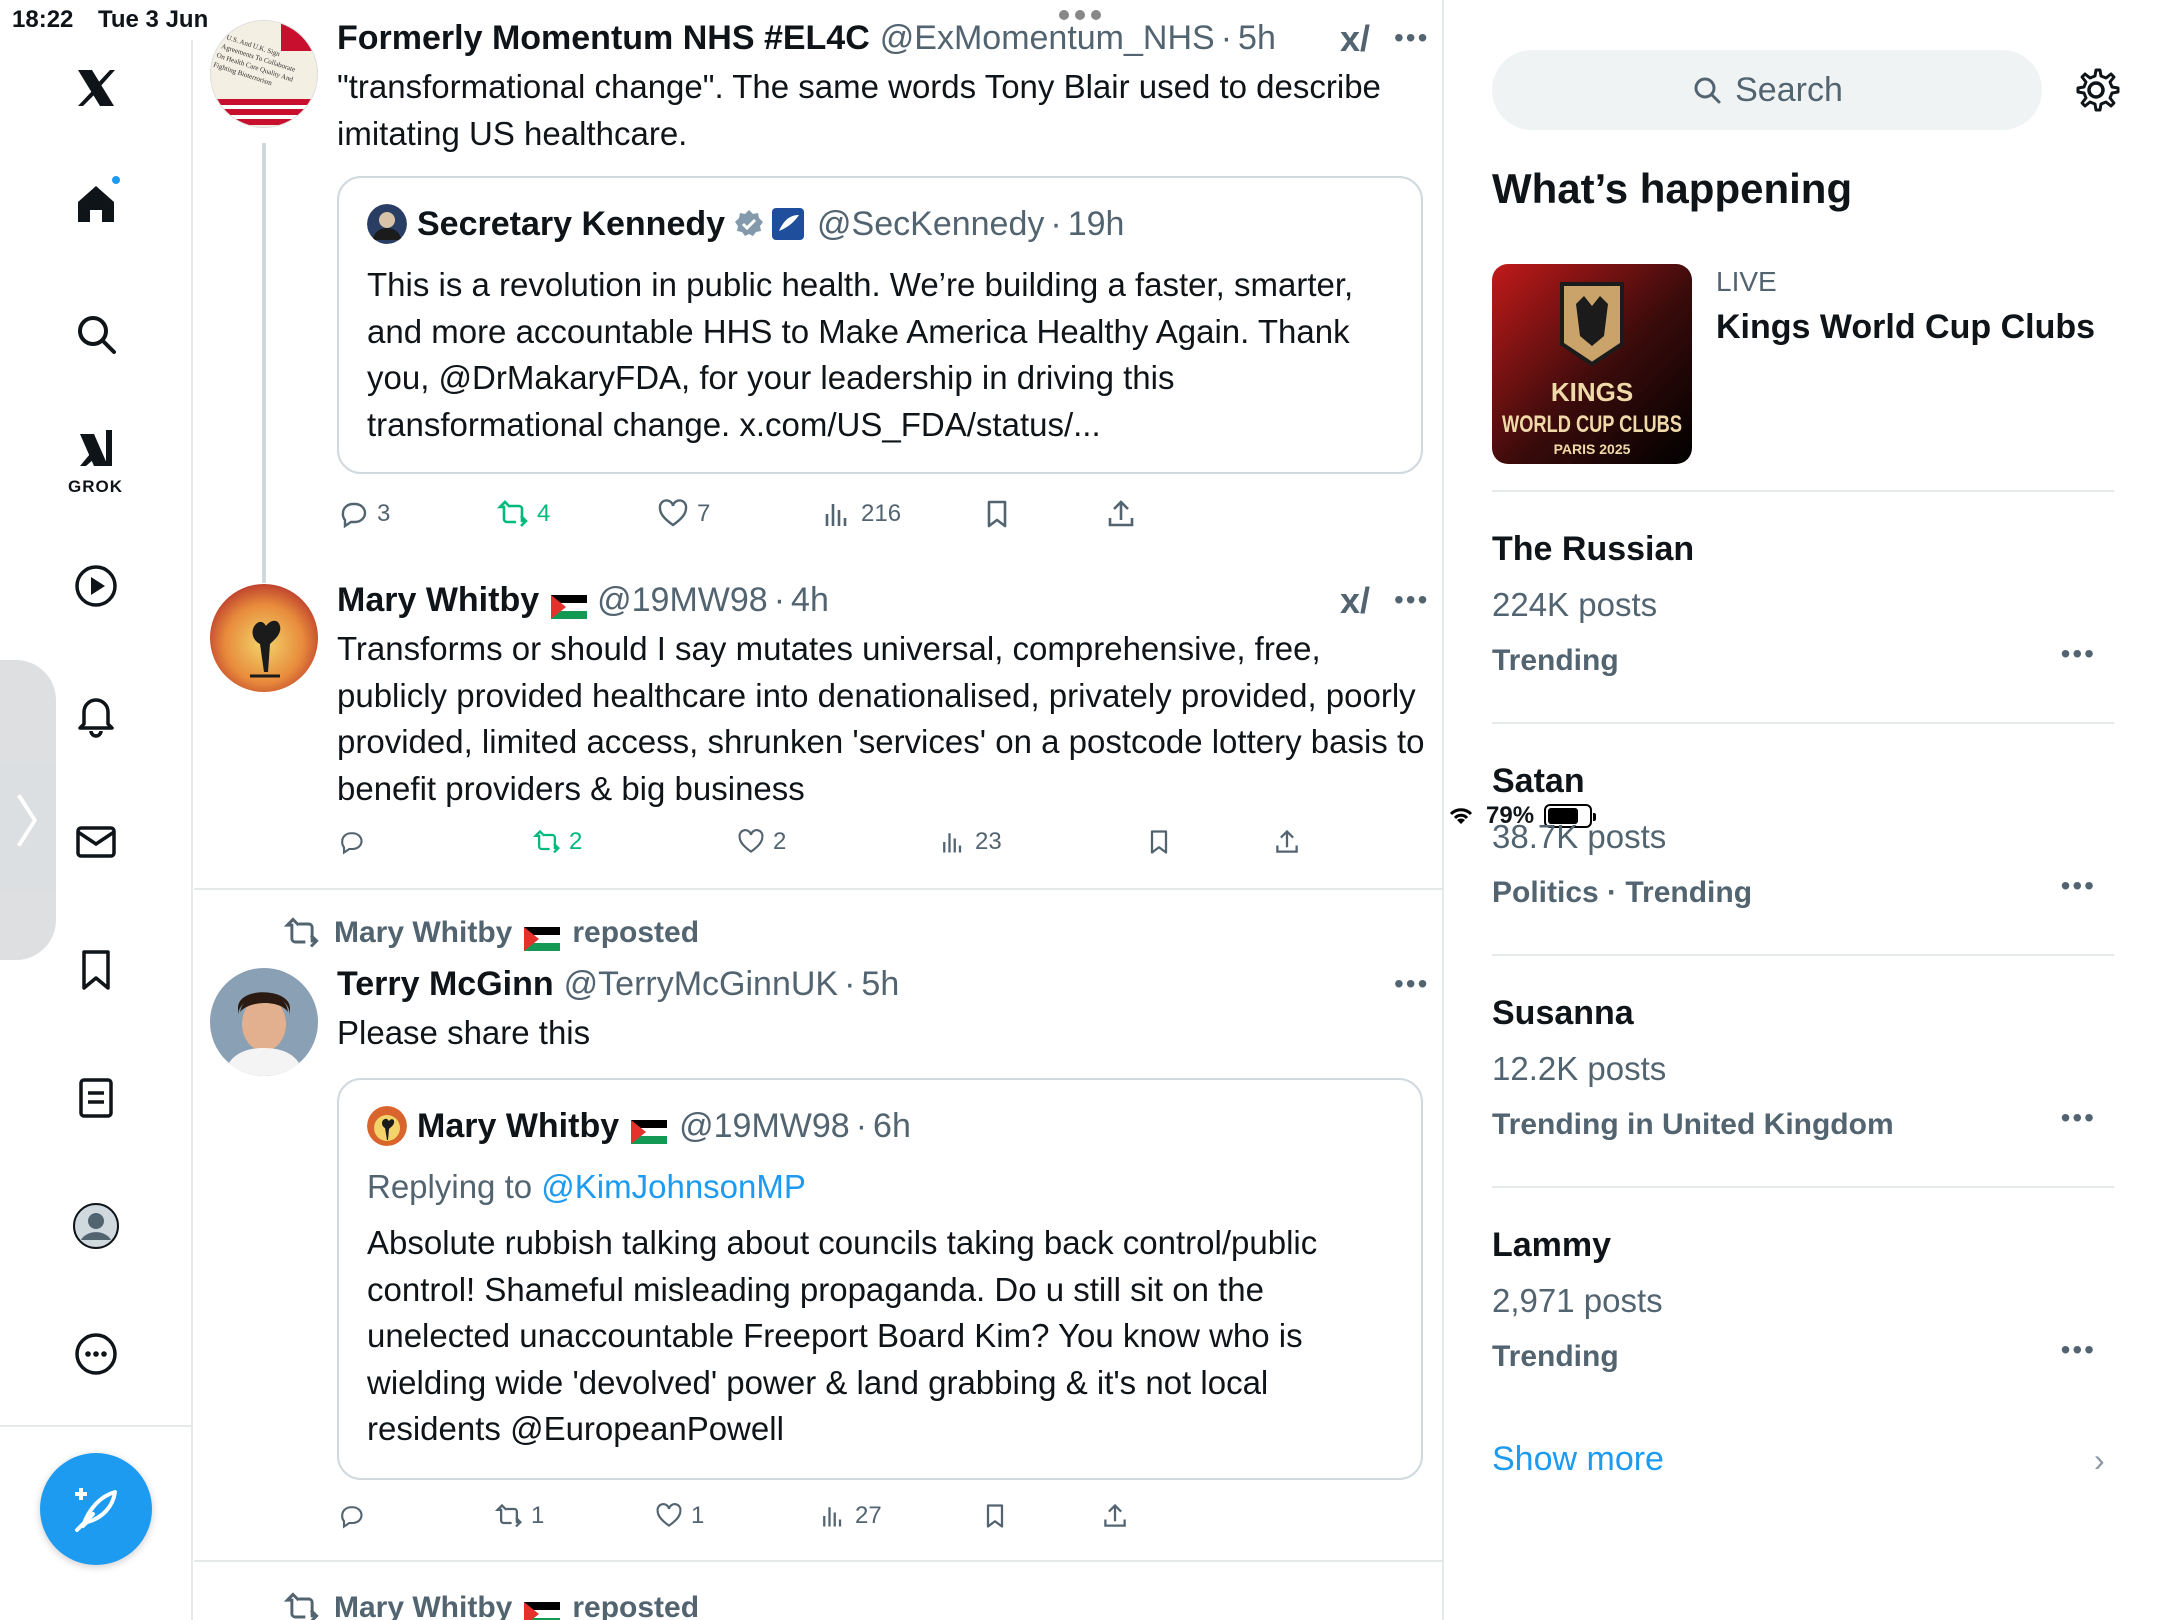 The image size is (2160, 1620). Describe the element at coordinates (35, 810) in the screenshot. I see `sidebar-handle: 〉` at that location.